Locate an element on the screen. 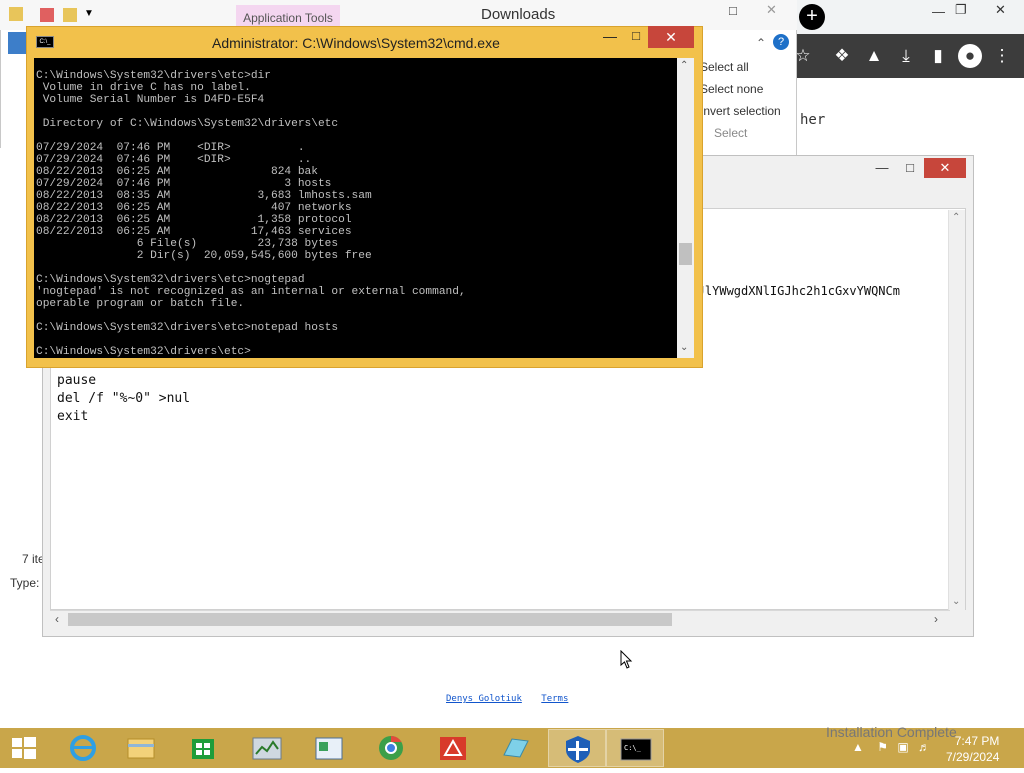  console-line: 07/29/2024 07:46 PM <DIR> . is located at coordinates (170, 148).